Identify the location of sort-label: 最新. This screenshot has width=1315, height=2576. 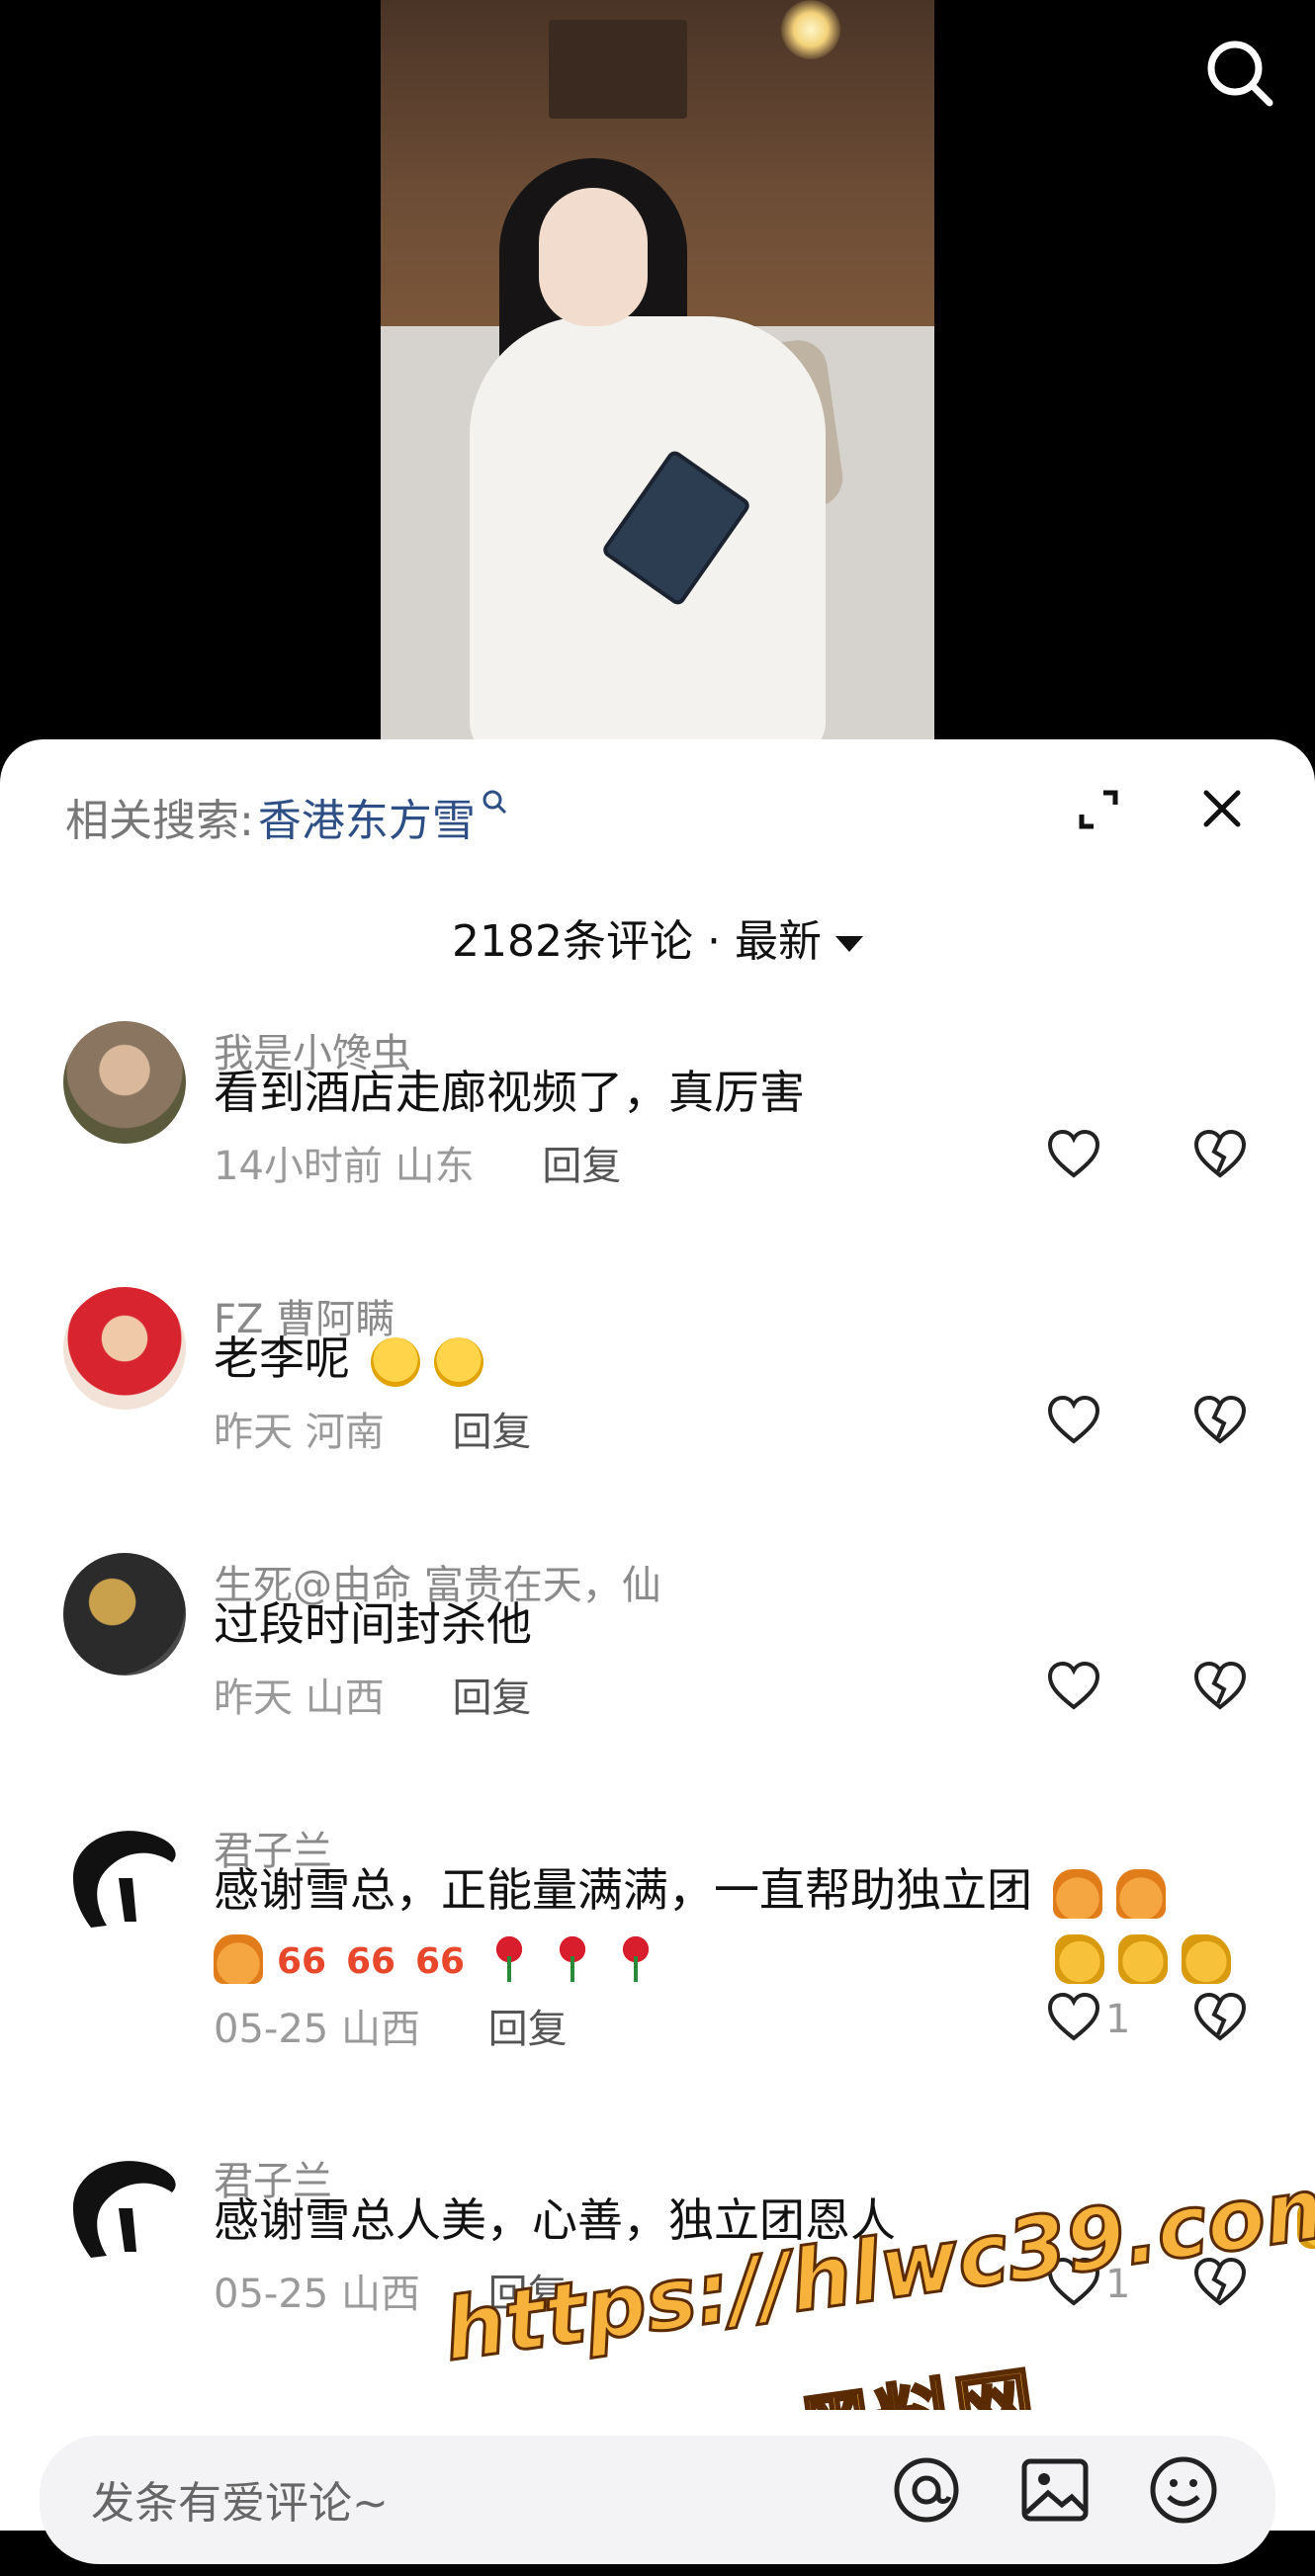
(778, 941).